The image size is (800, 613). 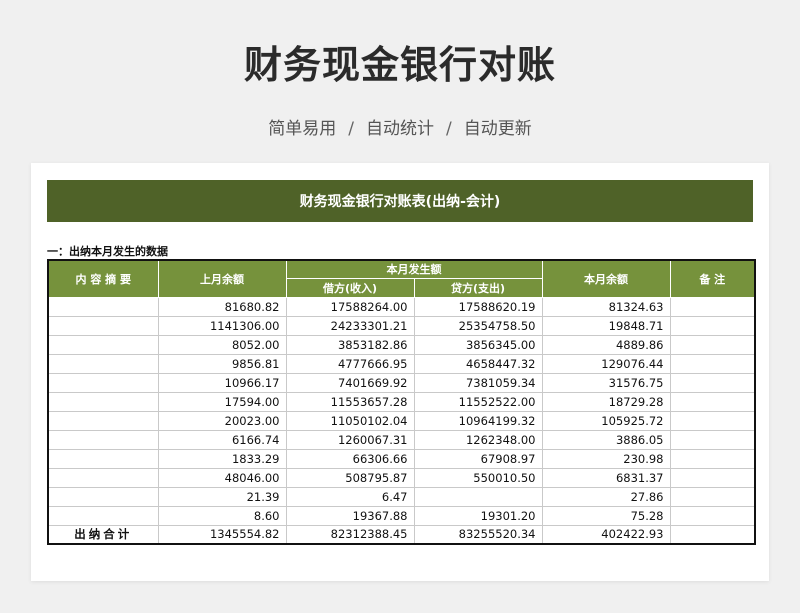 I want to click on cell-debit: 17588264.00, so click(x=350, y=306).